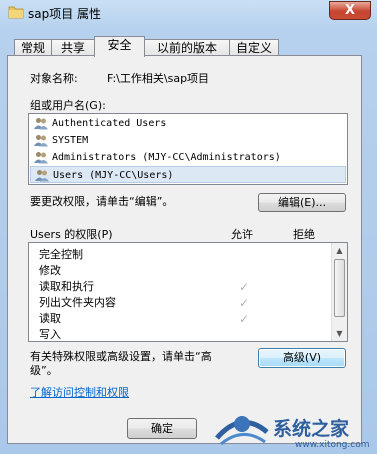  Describe the element at coordinates (242, 234) in the screenshot. I see `allow-header: 允许` at that location.